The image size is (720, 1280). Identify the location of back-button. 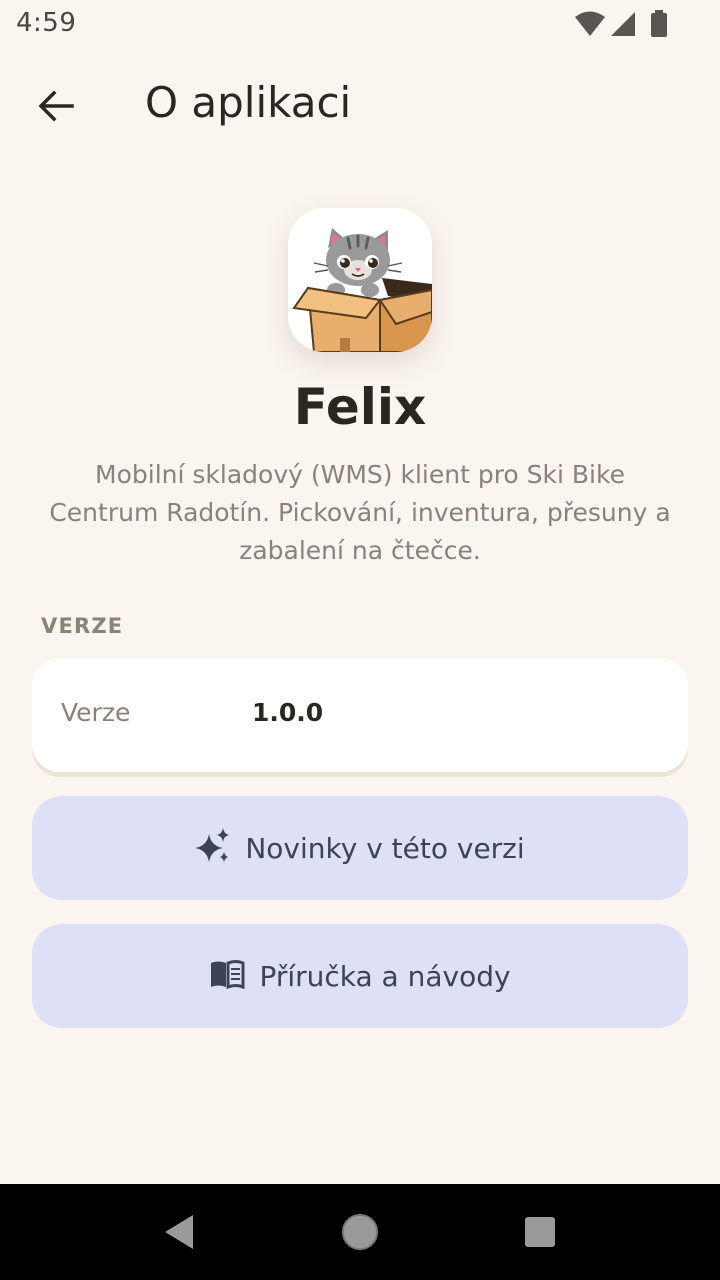
(56, 108).